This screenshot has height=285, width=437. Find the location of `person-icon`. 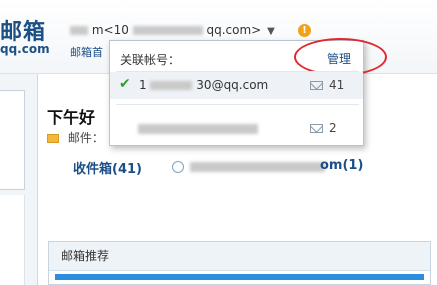

person-icon is located at coordinates (178, 167).